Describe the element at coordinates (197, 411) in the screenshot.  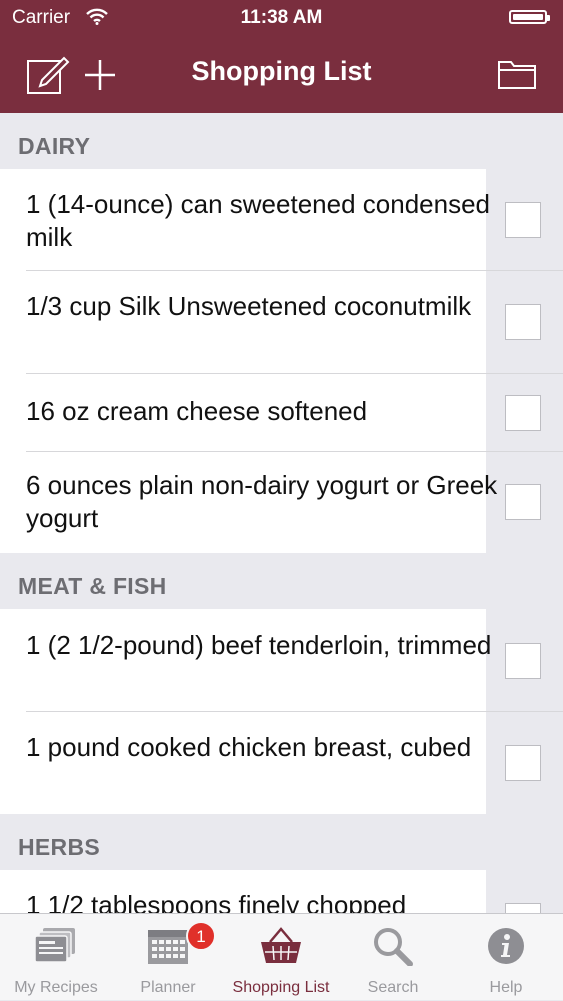
I see `item-text: 16 oz cream cheese softened` at that location.